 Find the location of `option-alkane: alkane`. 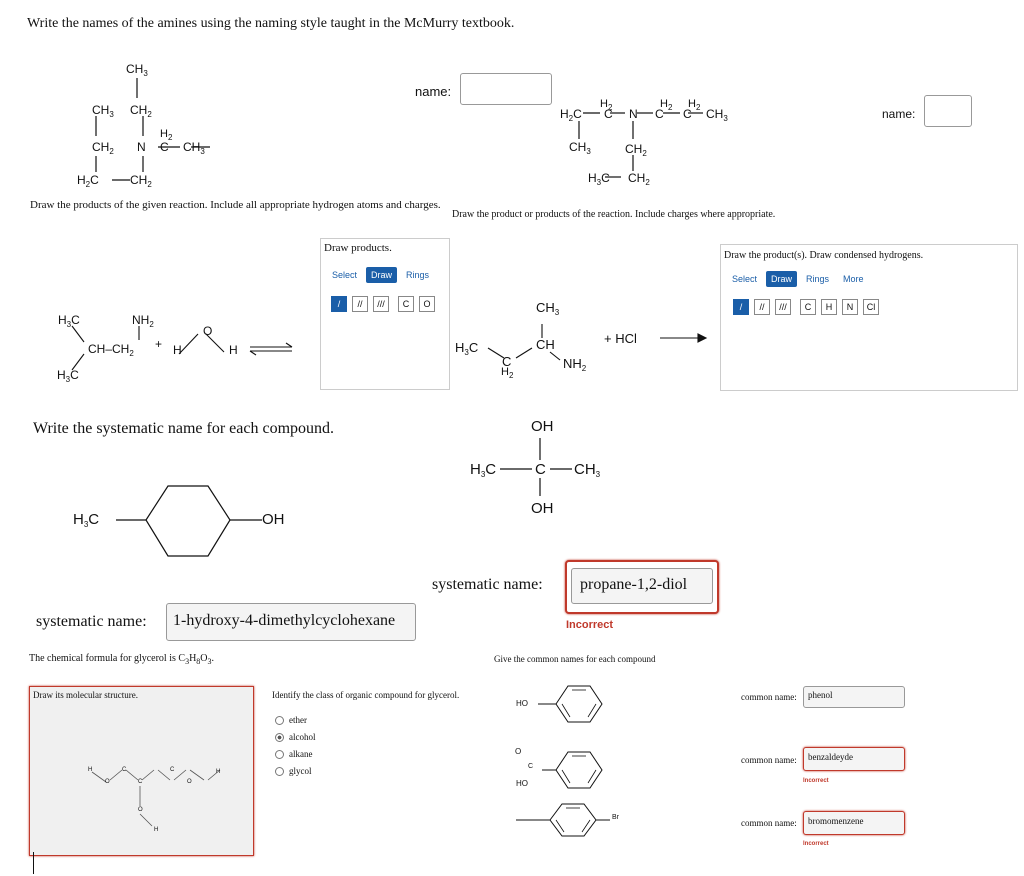

option-alkane: alkane is located at coordinates (295, 754).